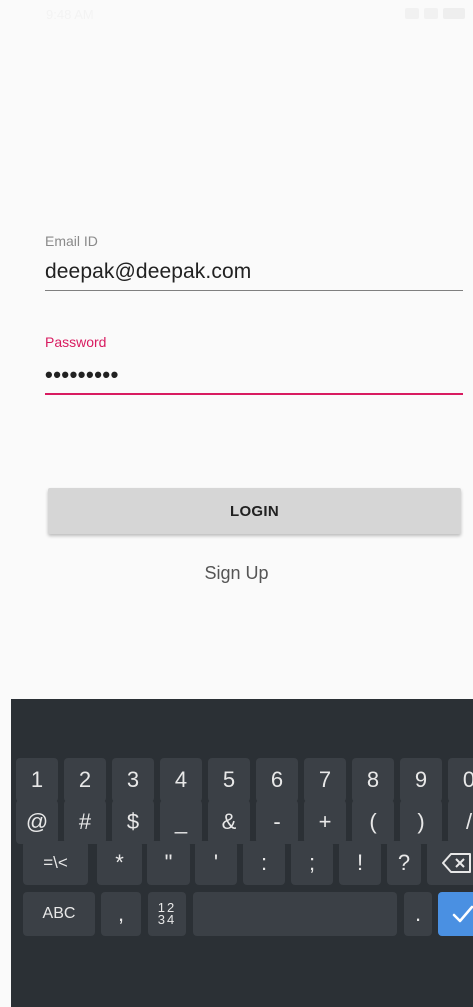 The image size is (473, 1007). What do you see at coordinates (254, 290) in the screenshot?
I see `email-underline` at bounding box center [254, 290].